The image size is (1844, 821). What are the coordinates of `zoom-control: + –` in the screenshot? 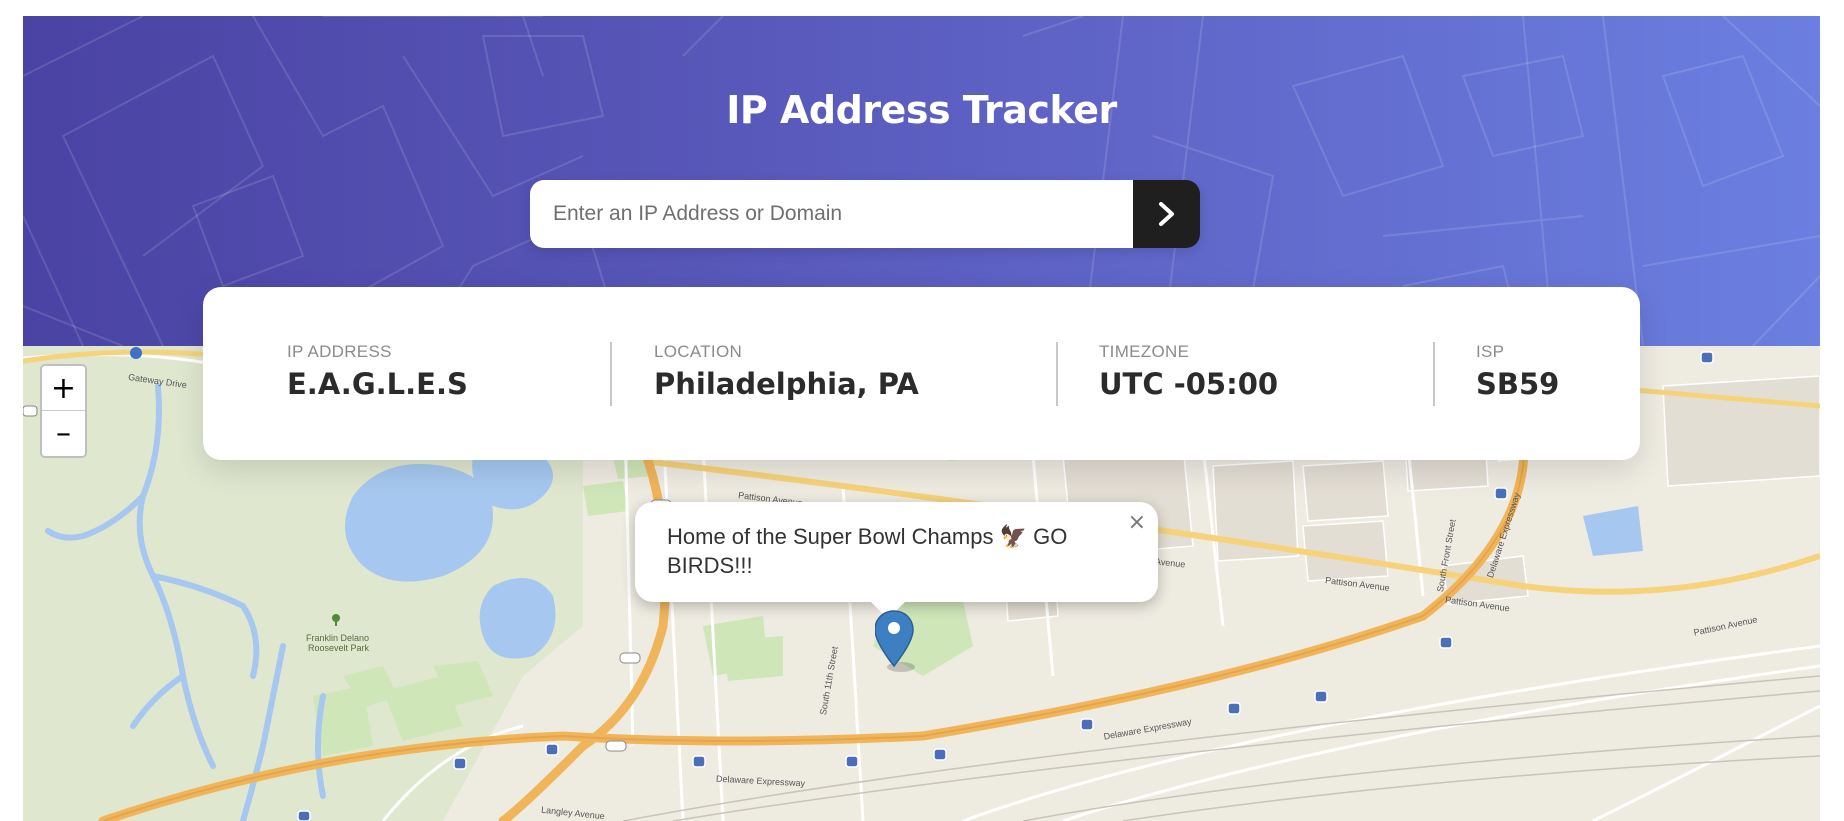 It's located at (63, 411).